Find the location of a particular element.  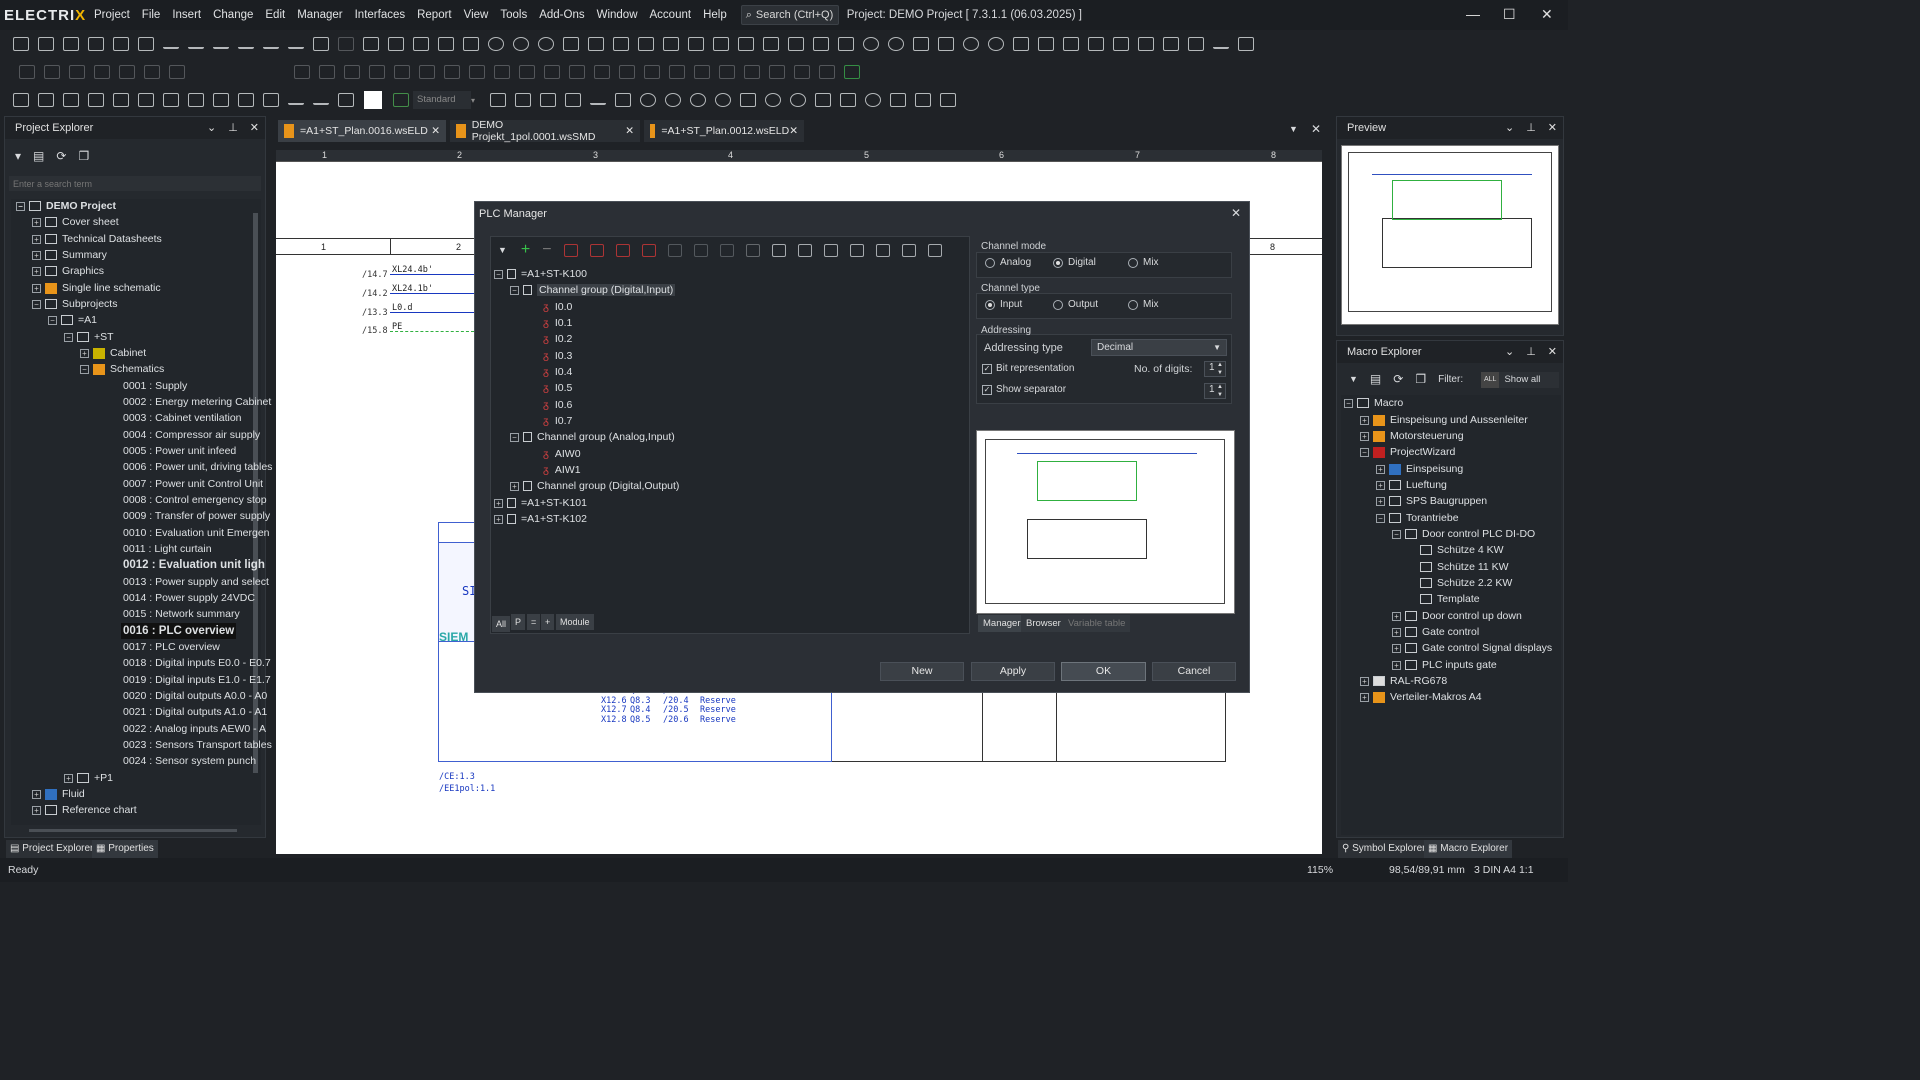

next-page-icon is located at coordinates (295, 44).